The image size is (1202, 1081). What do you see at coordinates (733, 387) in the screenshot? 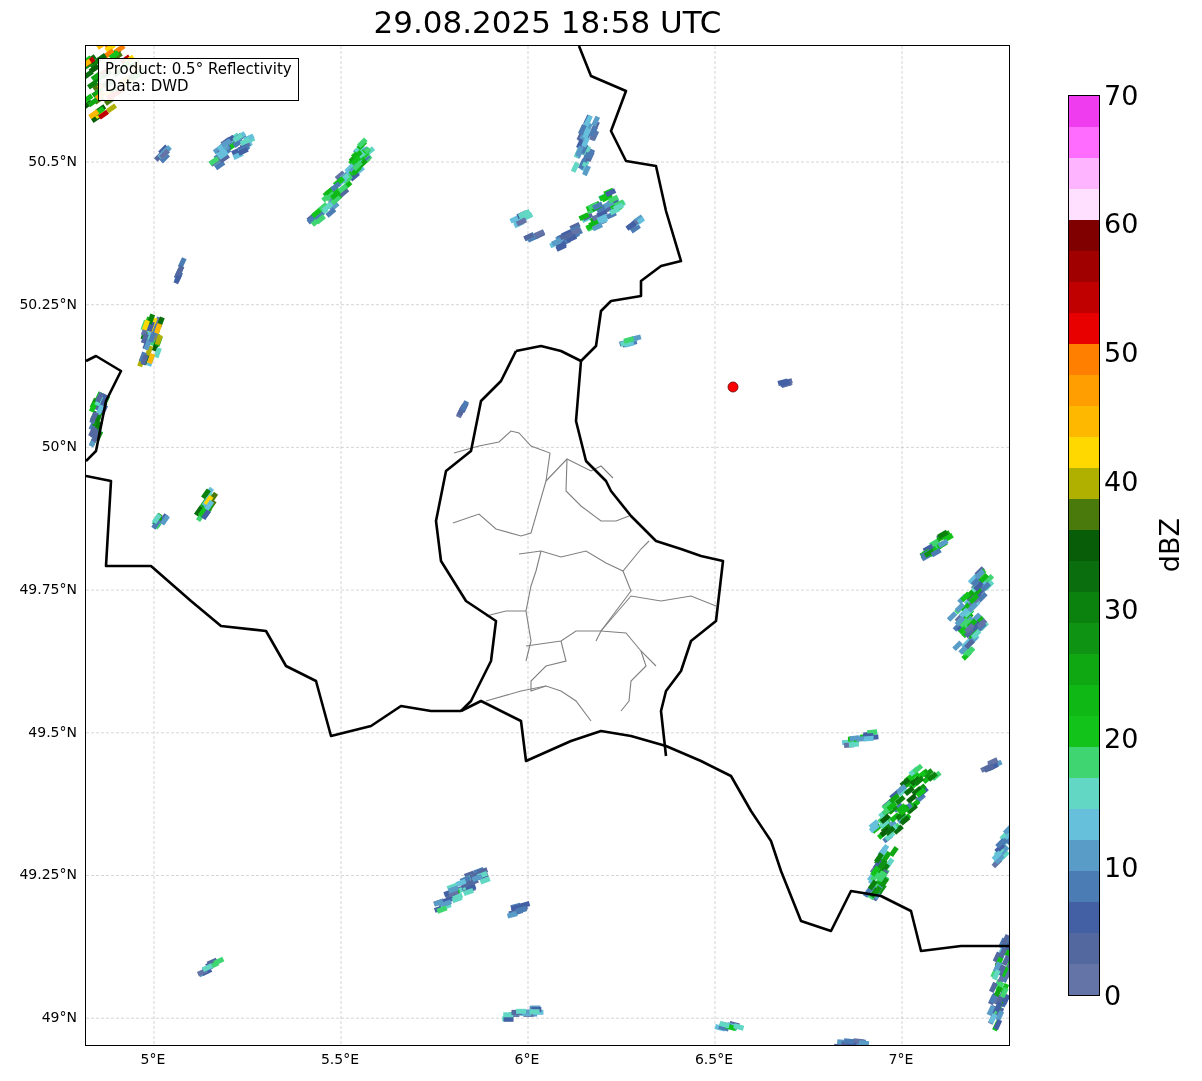
I see `radar-site-icon` at bounding box center [733, 387].